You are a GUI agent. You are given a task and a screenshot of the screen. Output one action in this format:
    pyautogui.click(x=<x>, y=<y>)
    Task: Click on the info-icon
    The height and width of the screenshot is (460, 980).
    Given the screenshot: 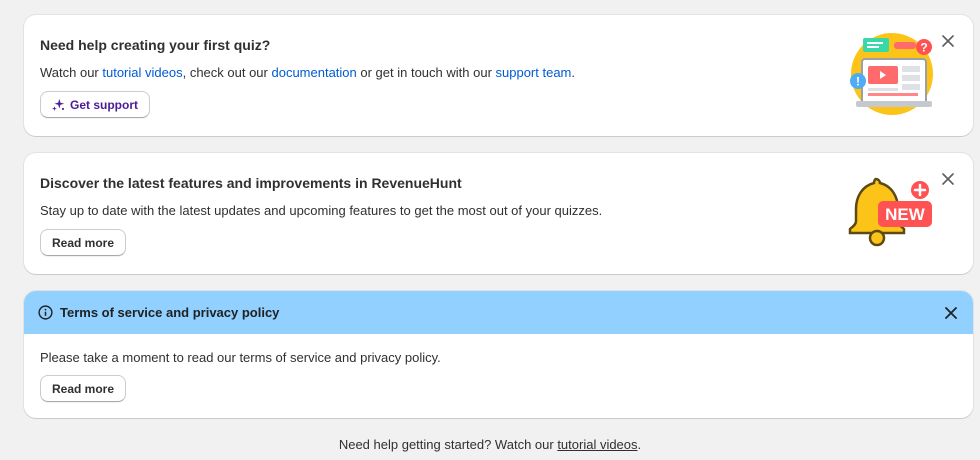 What is the action you would take?
    pyautogui.click(x=45, y=312)
    